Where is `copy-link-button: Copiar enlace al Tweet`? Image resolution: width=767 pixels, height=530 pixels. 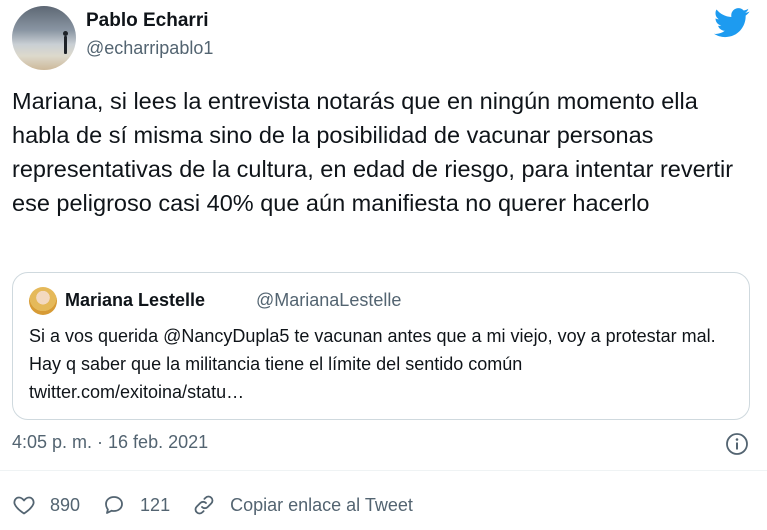
copy-link-button: Copiar enlace al Tweet is located at coordinates (302, 505).